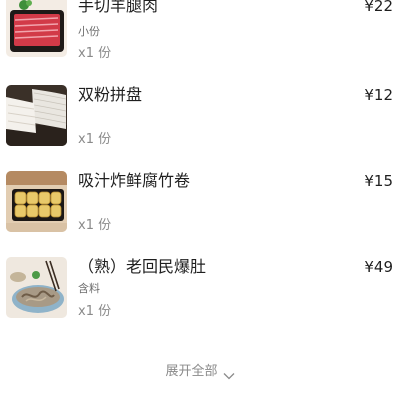  What do you see at coordinates (110, 94) in the screenshot?
I see `item-name: 双粉拼盘` at bounding box center [110, 94].